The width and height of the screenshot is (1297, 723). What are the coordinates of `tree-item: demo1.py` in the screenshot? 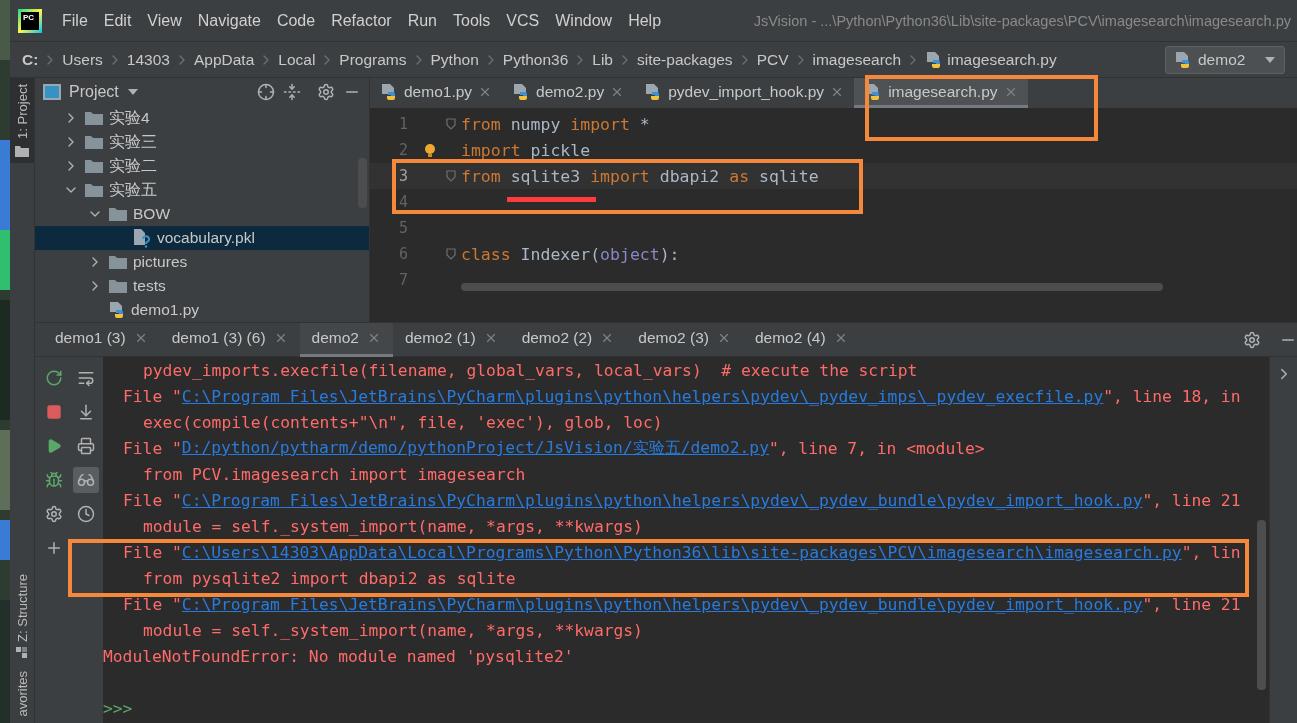 It's located at (202, 310).